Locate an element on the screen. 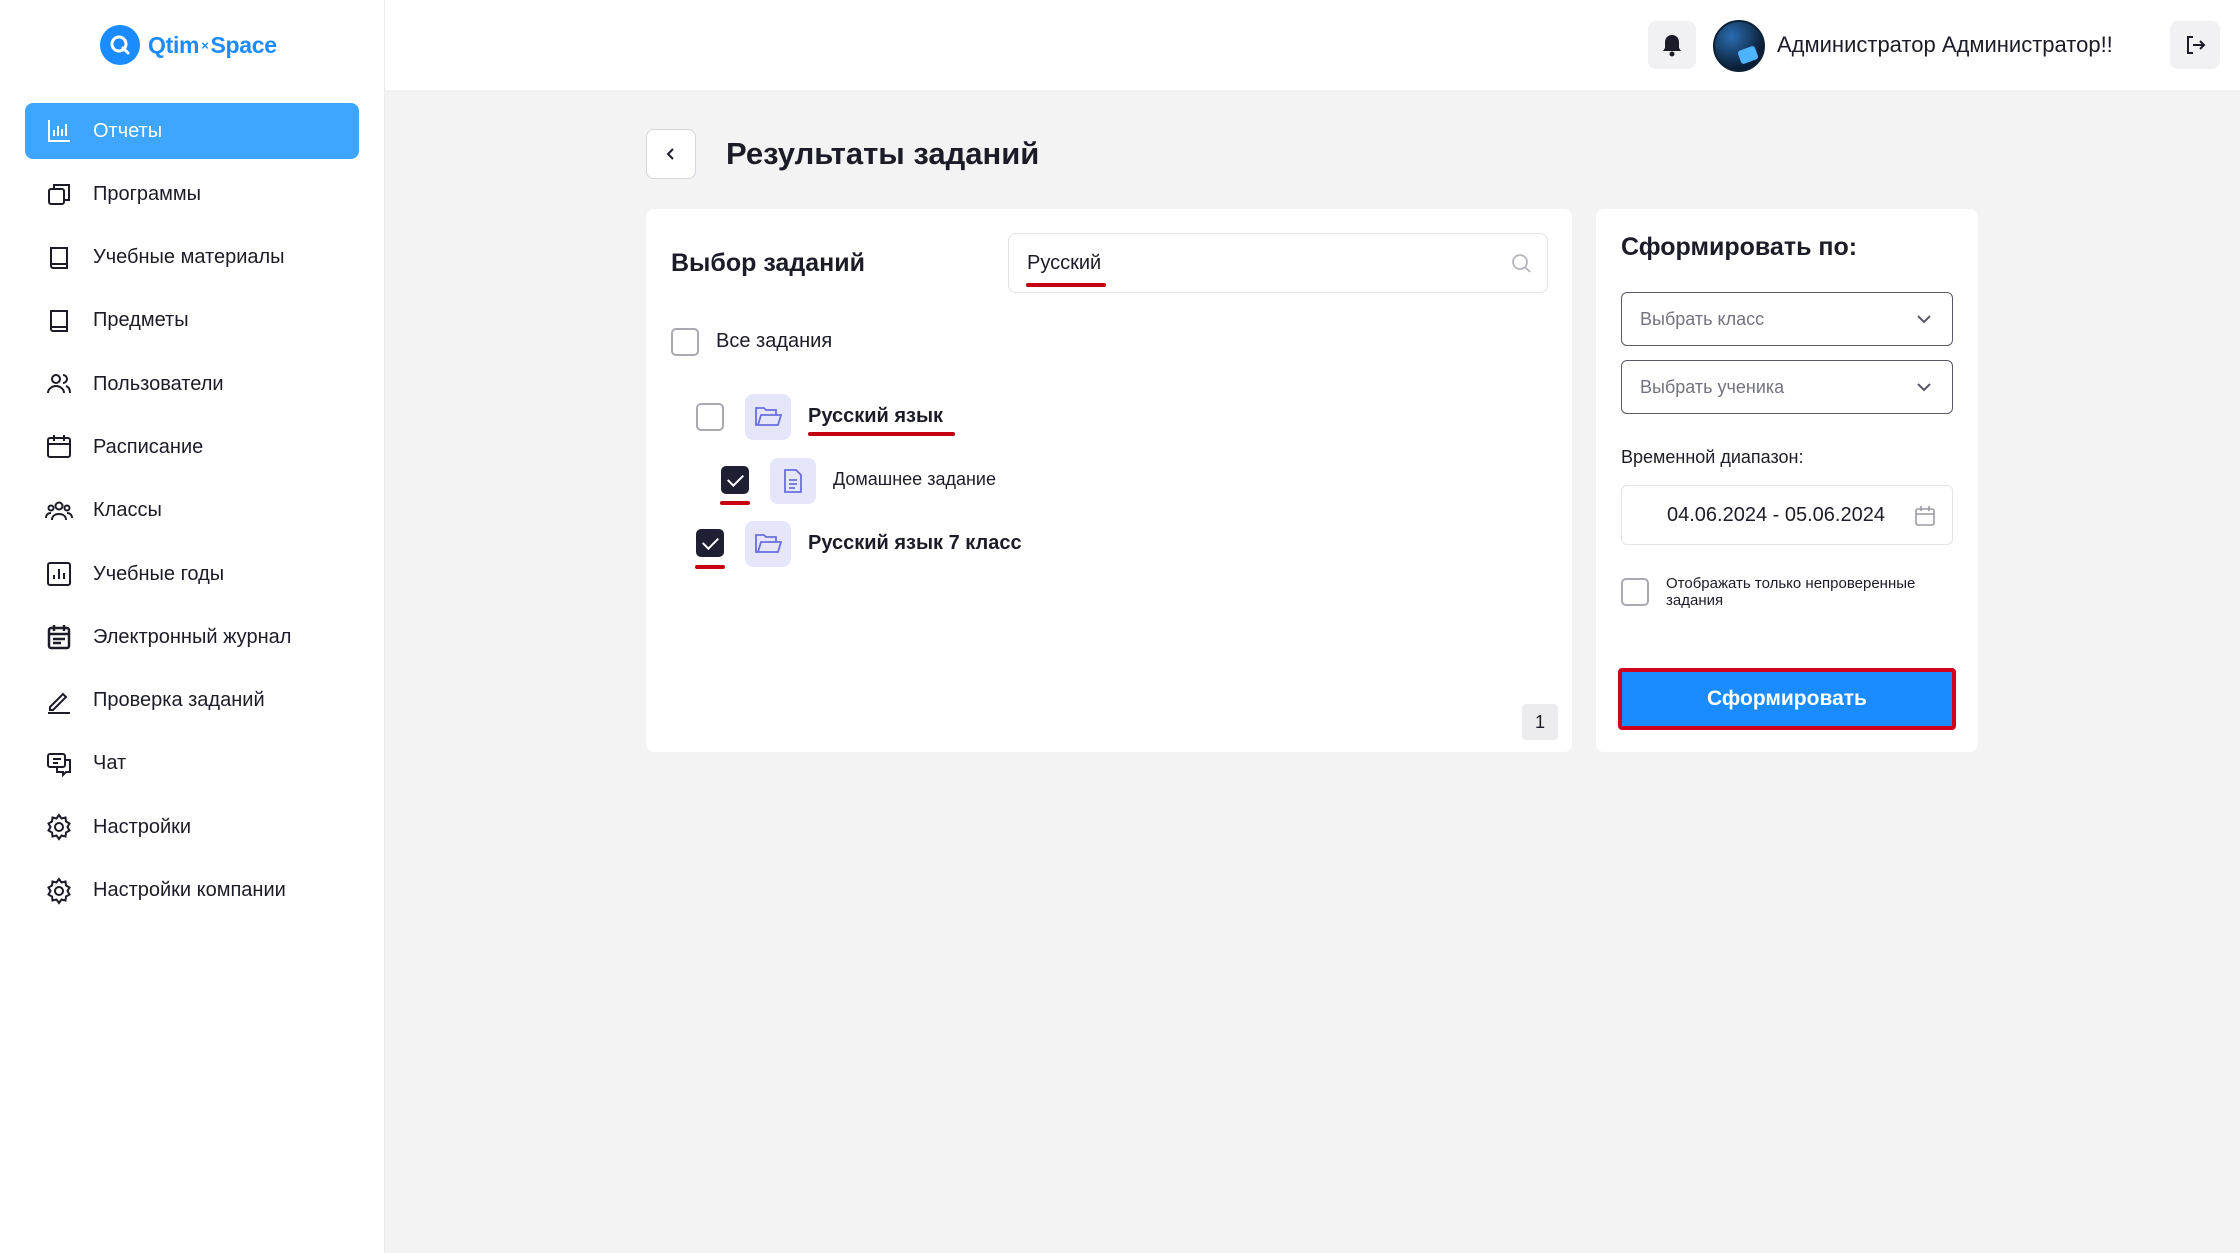  search-value: Русский is located at coordinates (1064, 263).